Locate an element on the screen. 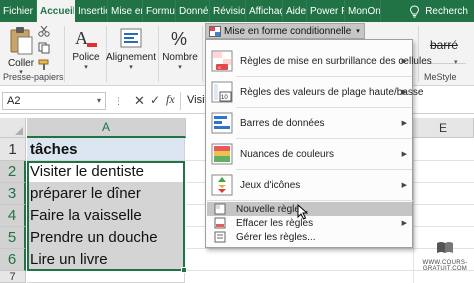  row-header-3: 3 is located at coordinates (13, 194).